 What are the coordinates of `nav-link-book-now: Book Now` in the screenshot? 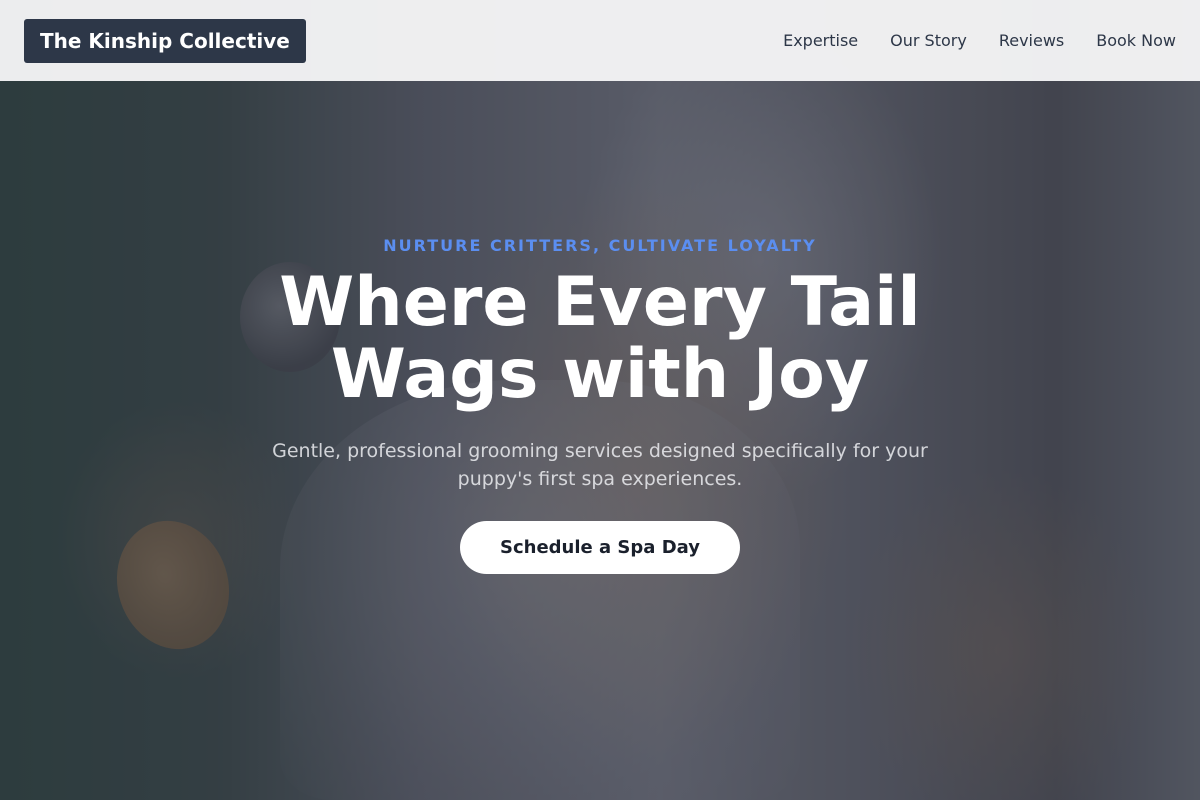 It's located at (1136, 40).